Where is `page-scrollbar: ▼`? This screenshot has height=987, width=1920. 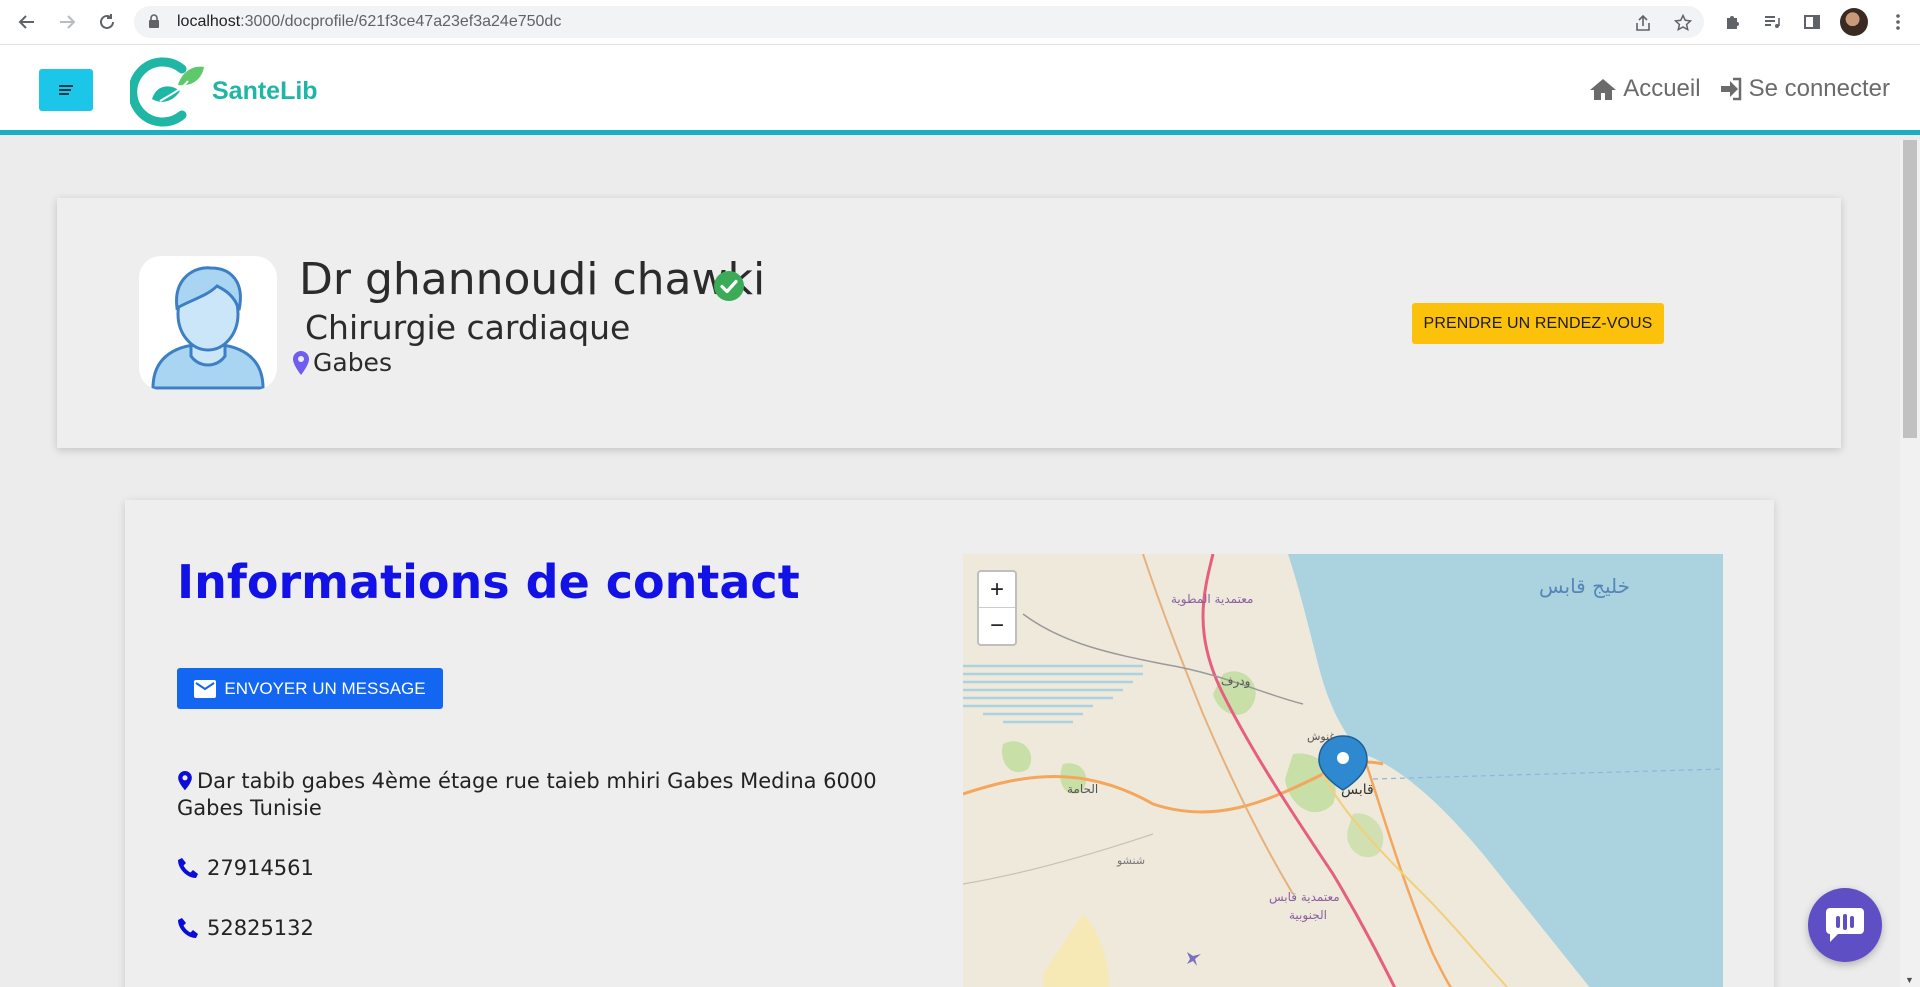 page-scrollbar: ▼ is located at coordinates (1910, 563).